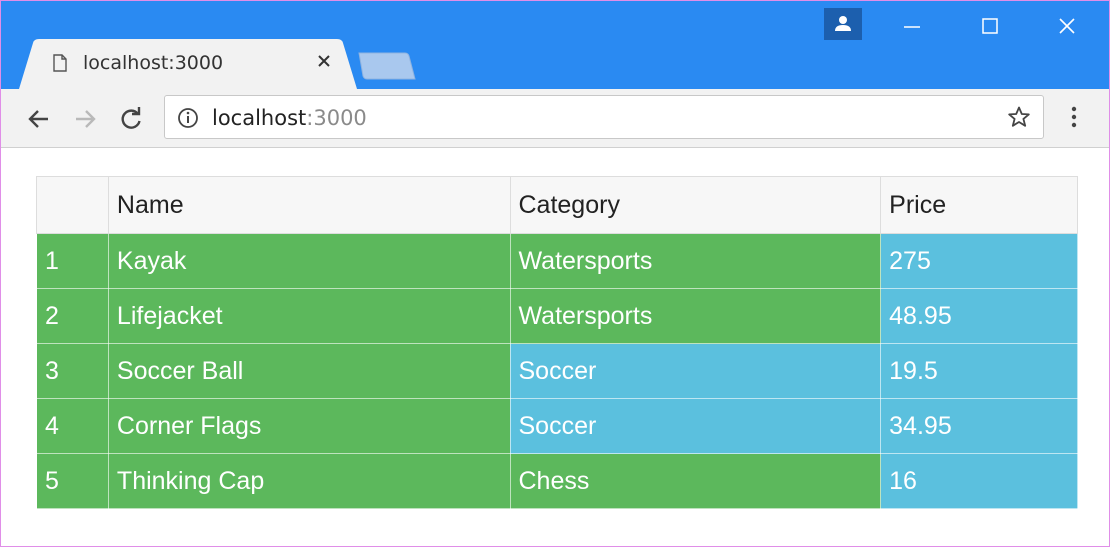 The width and height of the screenshot is (1110, 547). I want to click on table-row: 4 Corner Flags Soccer 34.95, so click(557, 426).